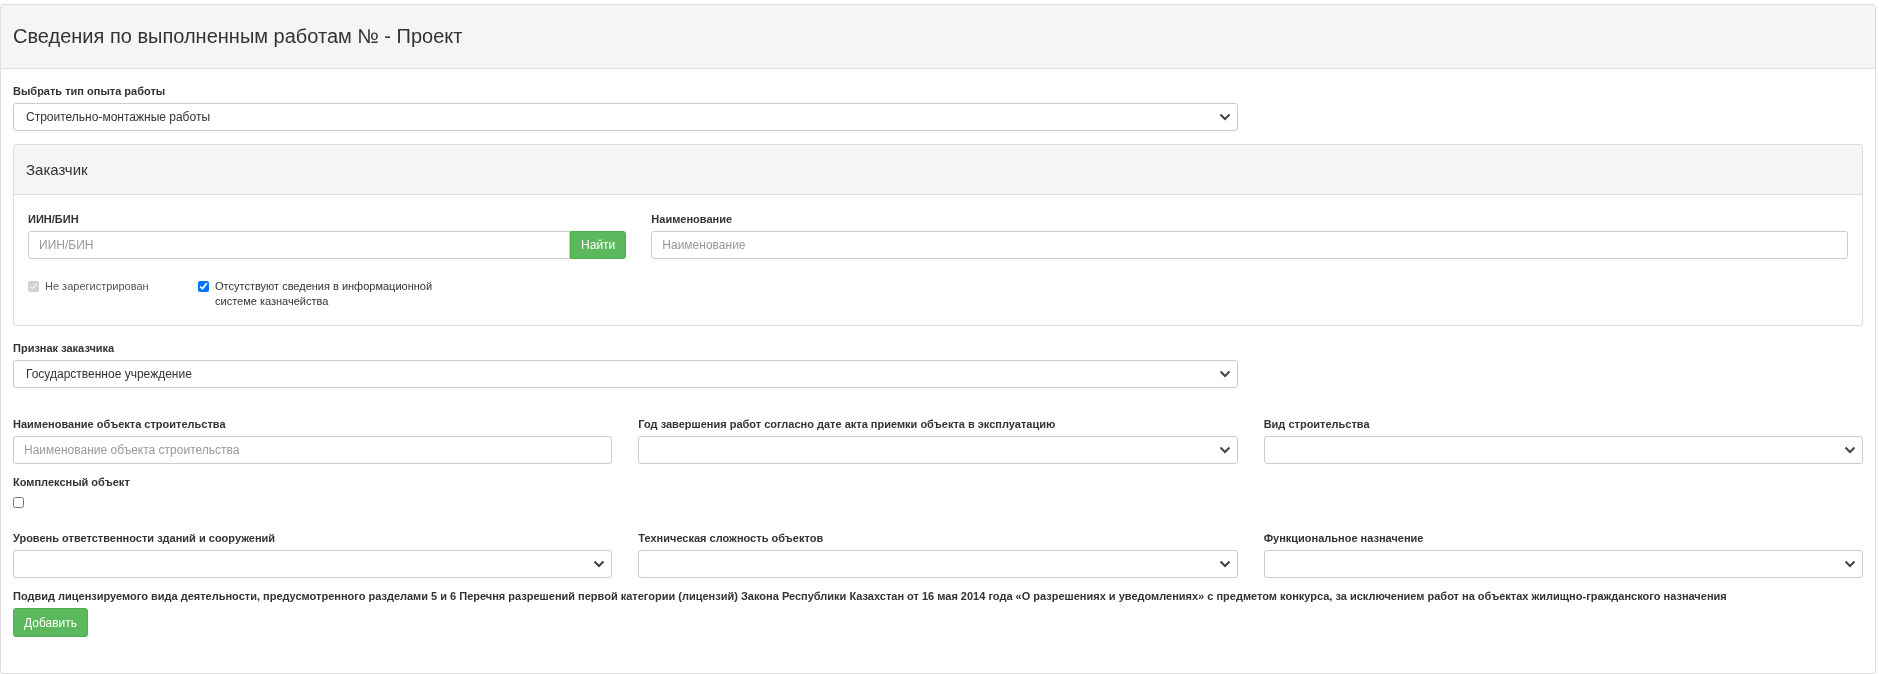 The image size is (1879, 674). I want to click on field-label: Год завершения работ согласно дате акта приемки объекта в эксплуатацию, so click(847, 424).